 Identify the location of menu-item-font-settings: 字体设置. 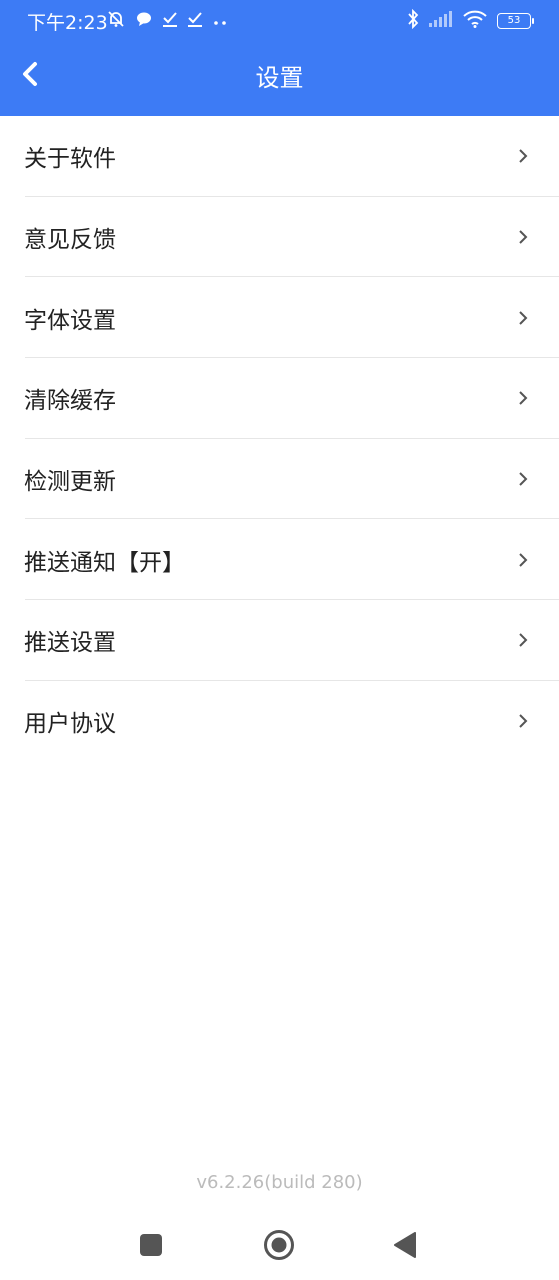
(279, 317).